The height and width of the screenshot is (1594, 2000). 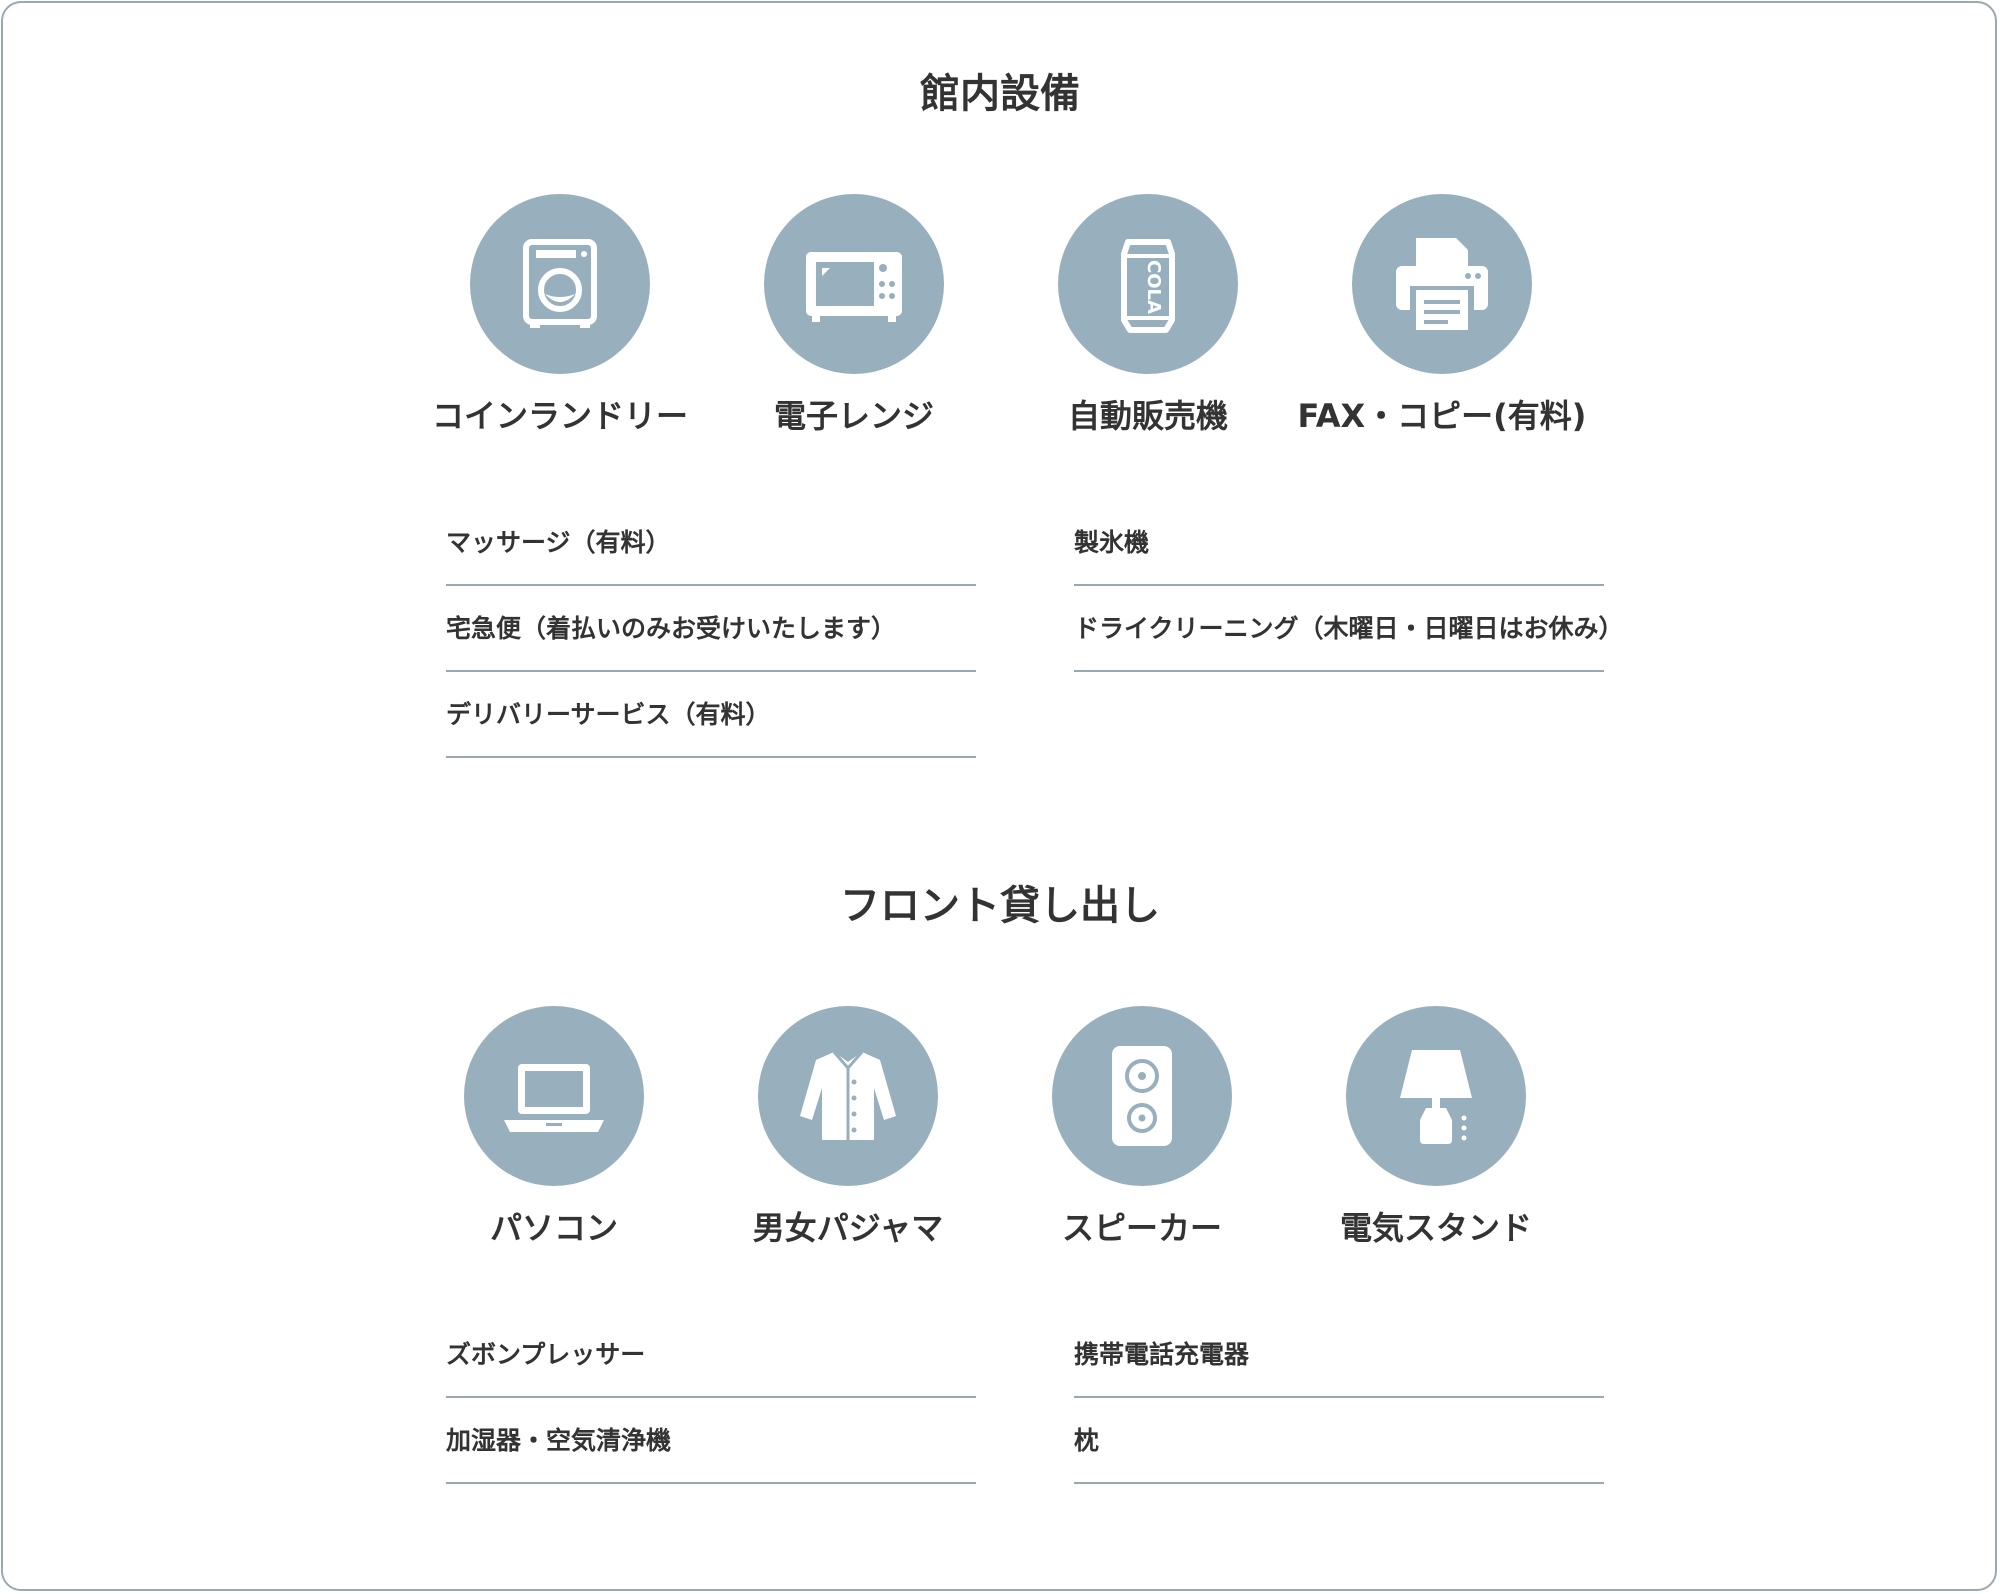 What do you see at coordinates (711, 1441) in the screenshot?
I see `list-item: 加湿器・空気清浄機` at bounding box center [711, 1441].